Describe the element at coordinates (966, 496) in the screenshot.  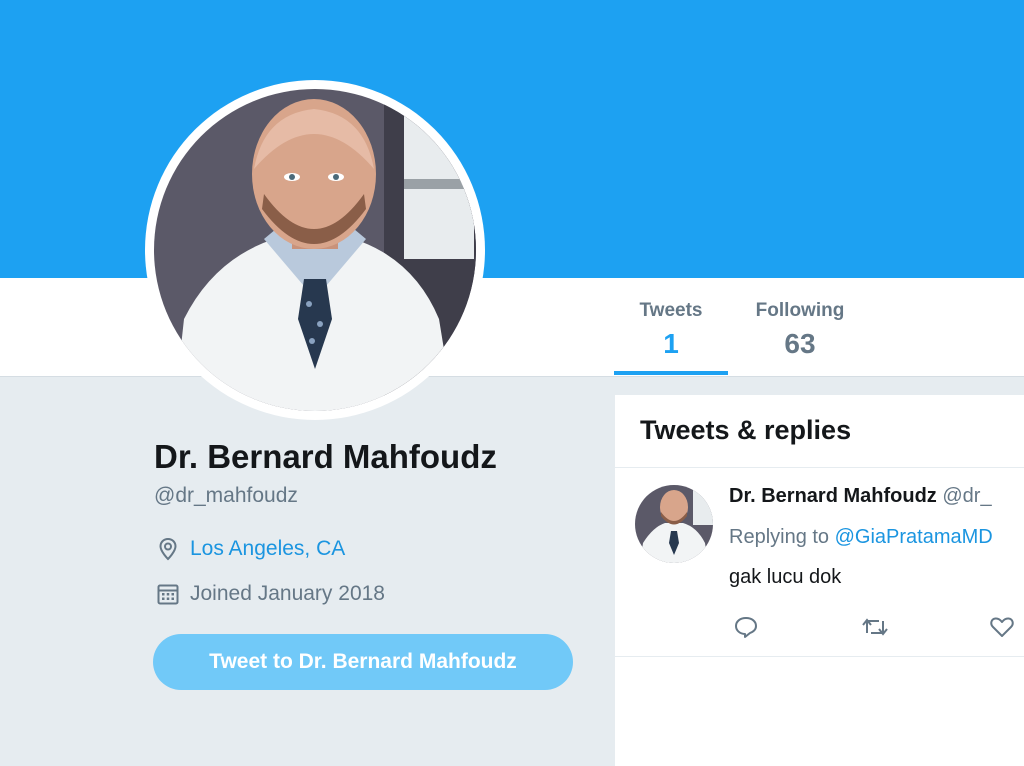
I see `tweet-author-handle: @dr_` at that location.